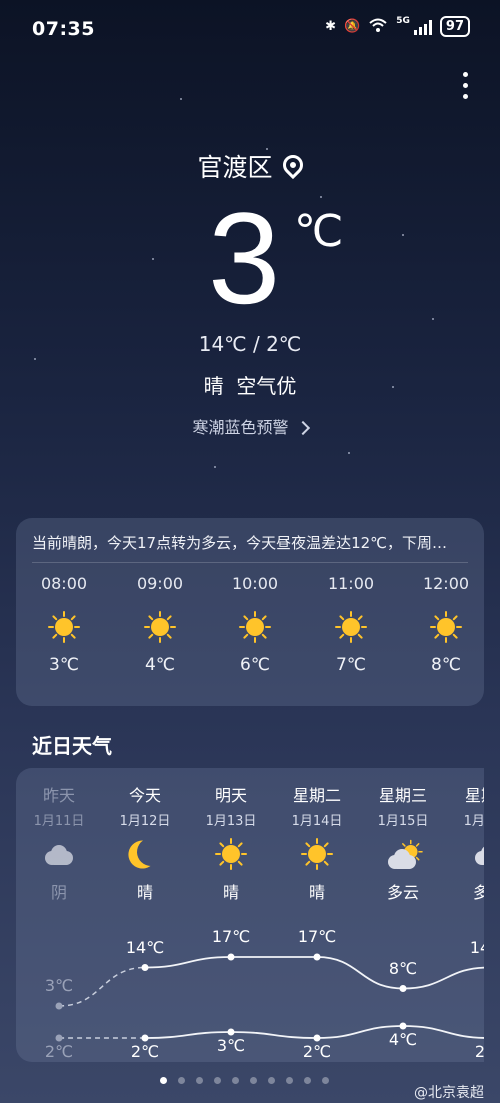 The height and width of the screenshot is (1103, 500). What do you see at coordinates (160, 583) in the screenshot?
I see `hour-time: 09:00` at bounding box center [160, 583].